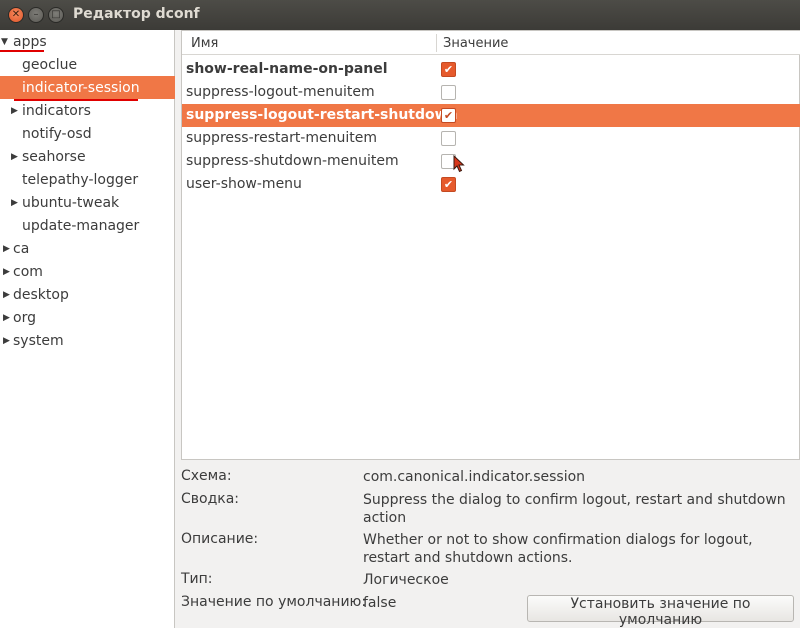 Image resolution: width=800 pixels, height=628 pixels. What do you see at coordinates (197, 579) in the screenshot?
I see `type-label: Тип:` at bounding box center [197, 579].